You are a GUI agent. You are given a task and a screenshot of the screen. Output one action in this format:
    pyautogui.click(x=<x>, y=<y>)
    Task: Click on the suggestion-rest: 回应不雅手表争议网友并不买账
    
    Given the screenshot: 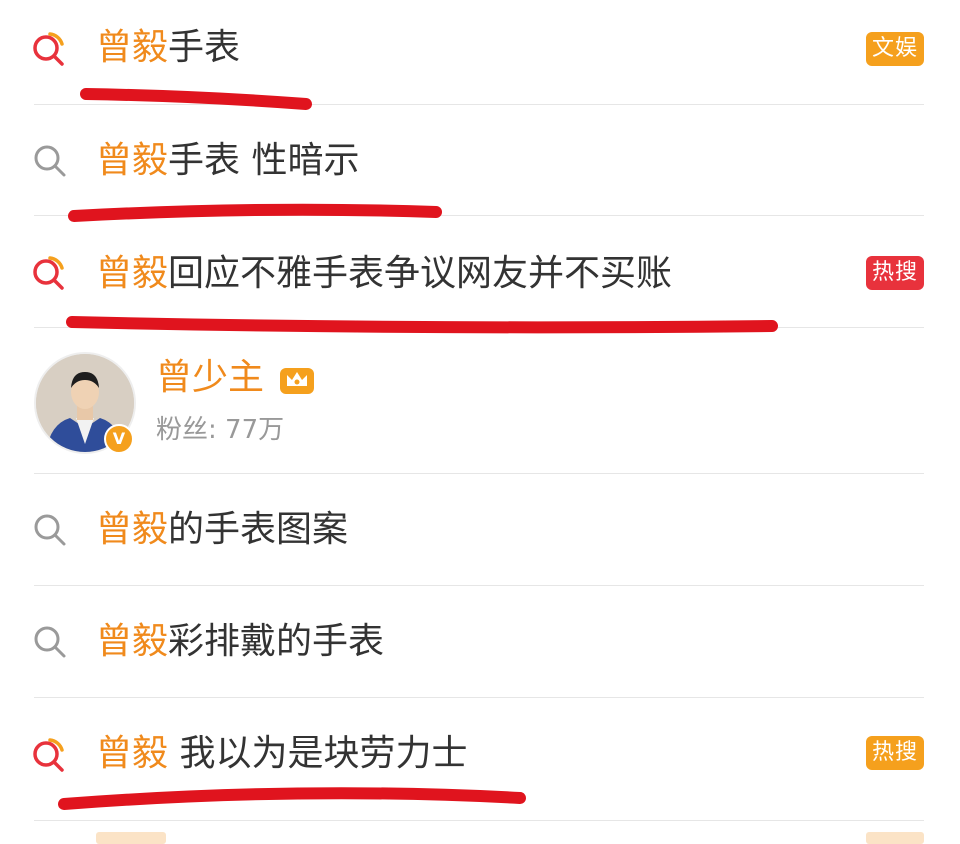 What is the action you would take?
    pyautogui.click(x=420, y=273)
    